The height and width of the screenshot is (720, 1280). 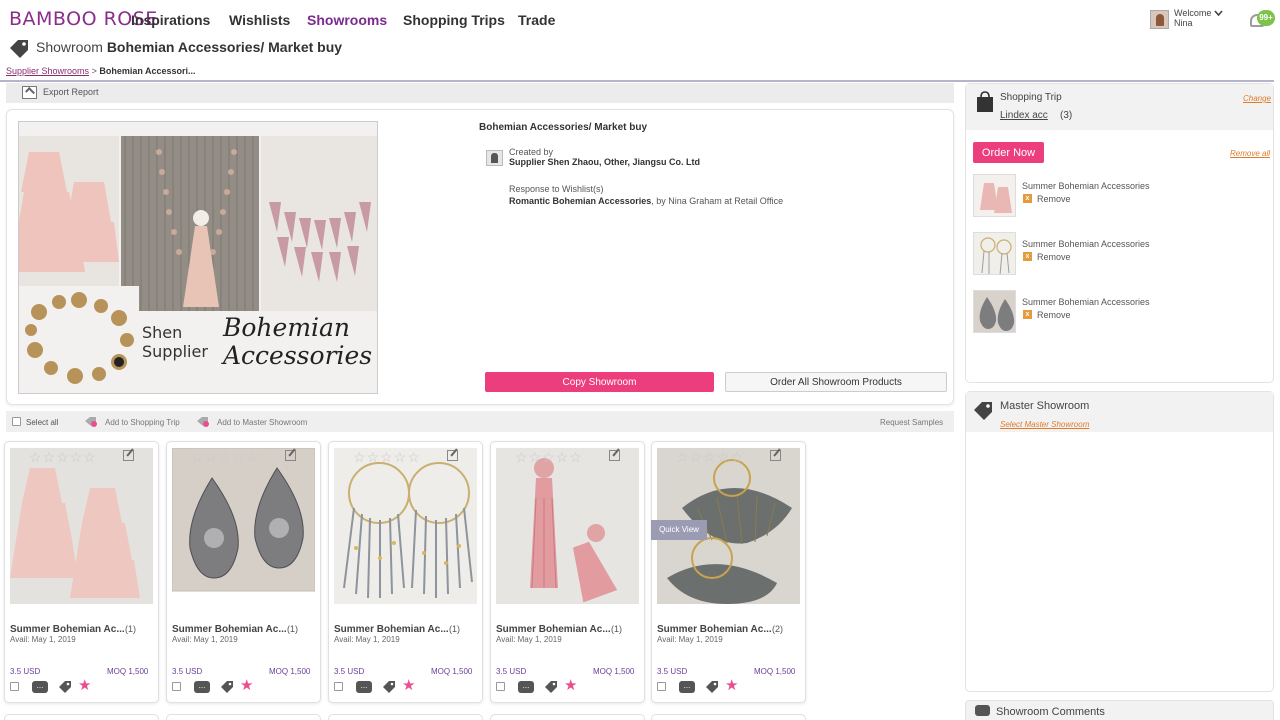 I want to click on nav-trade: Trade, so click(x=536, y=20).